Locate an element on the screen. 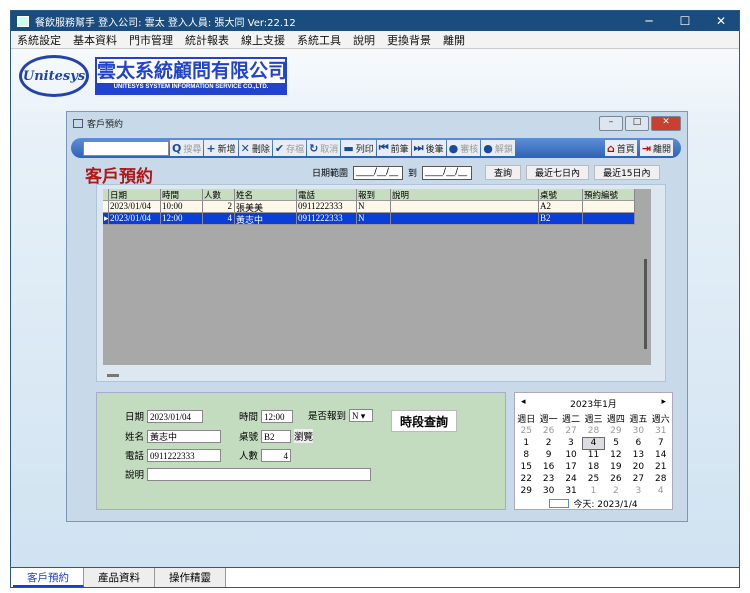  calendar-day: 18 is located at coordinates (593, 467).